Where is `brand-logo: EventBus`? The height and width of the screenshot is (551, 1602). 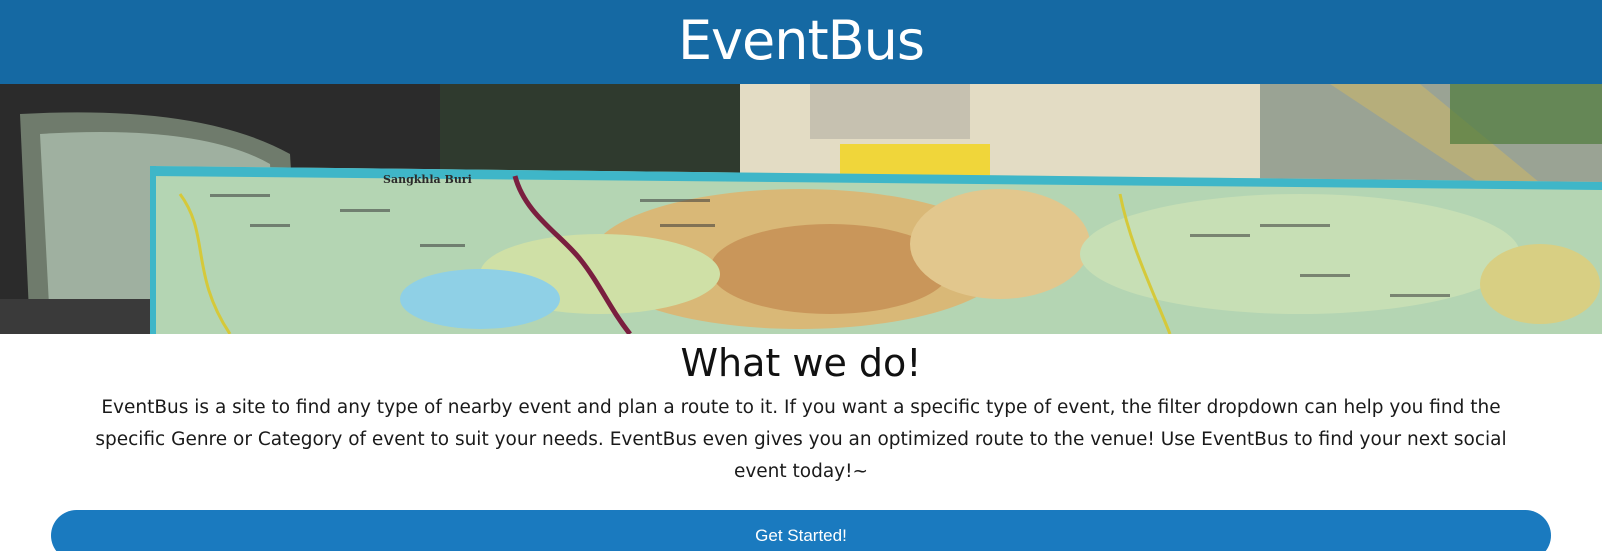 brand-logo: EventBus is located at coordinates (801, 41).